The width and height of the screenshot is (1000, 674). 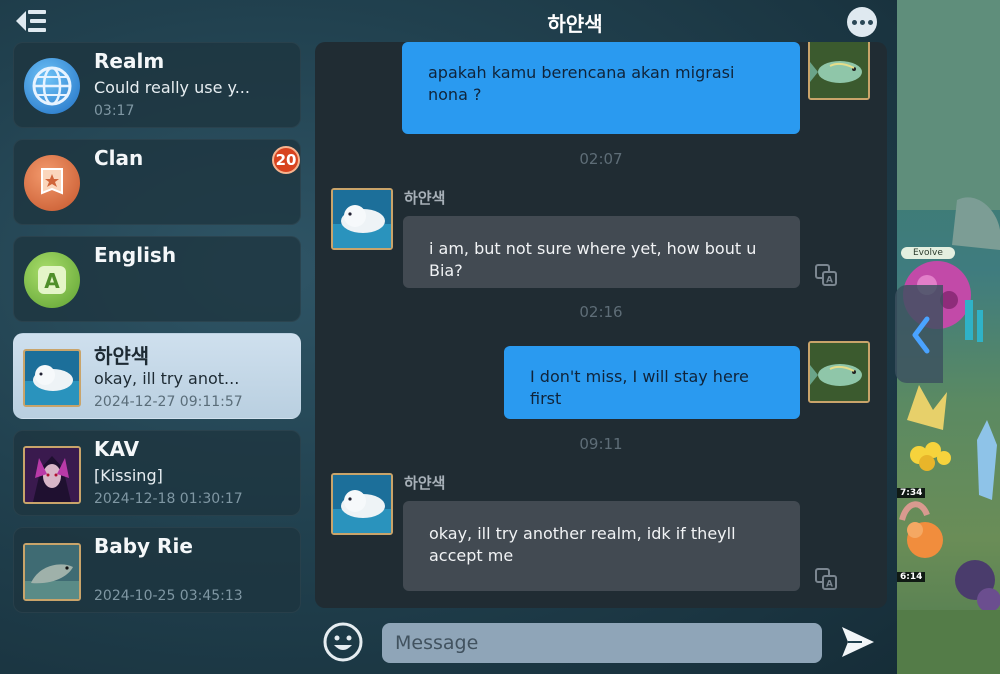 What do you see at coordinates (117, 449) in the screenshot?
I see `conversation-name: KAV` at bounding box center [117, 449].